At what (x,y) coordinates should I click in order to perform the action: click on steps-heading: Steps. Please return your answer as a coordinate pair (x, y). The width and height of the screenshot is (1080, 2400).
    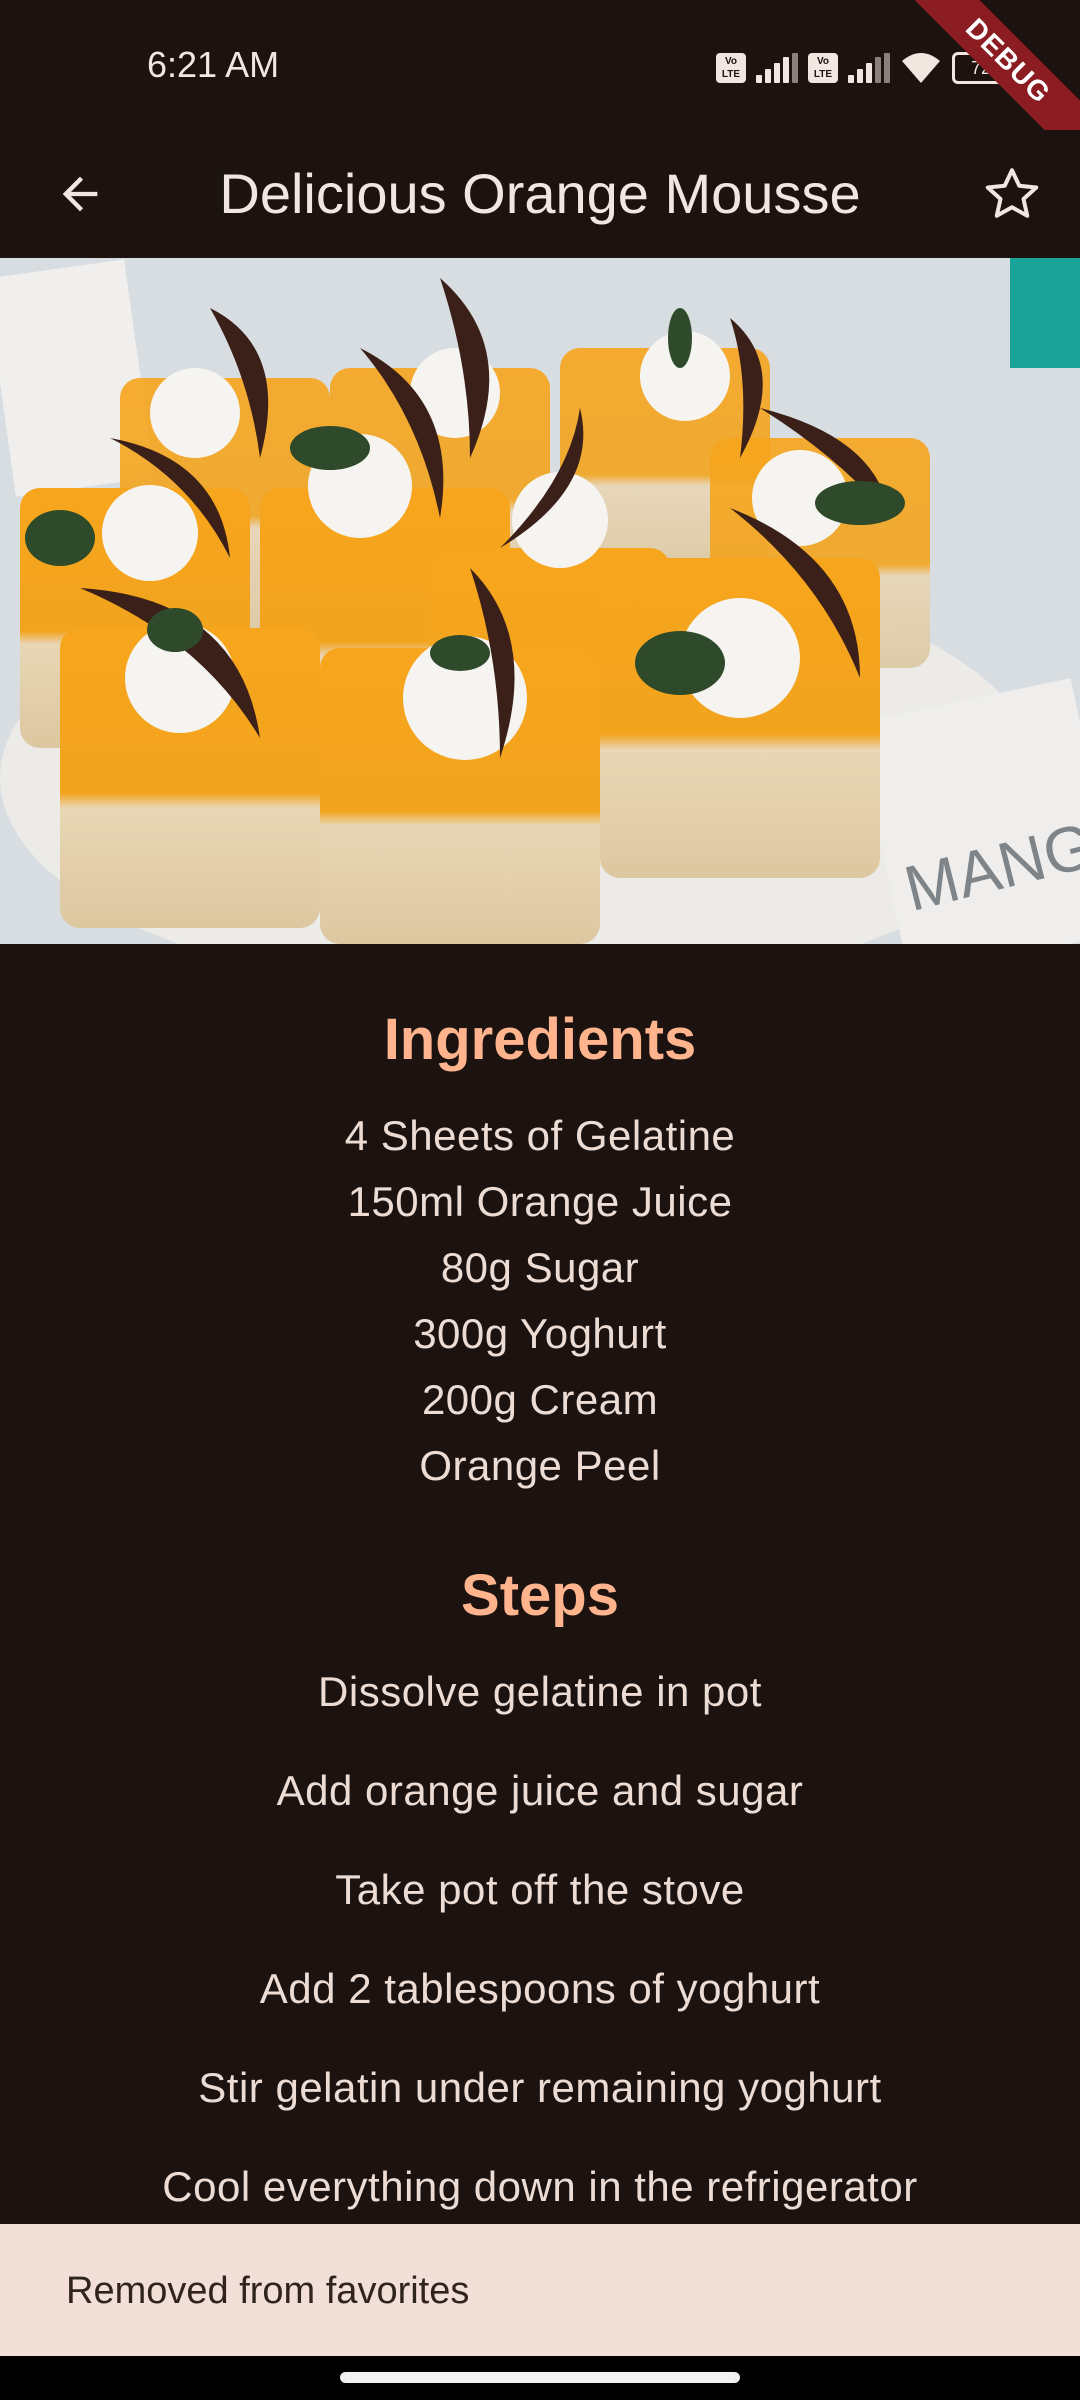
    Looking at the image, I should click on (540, 1595).